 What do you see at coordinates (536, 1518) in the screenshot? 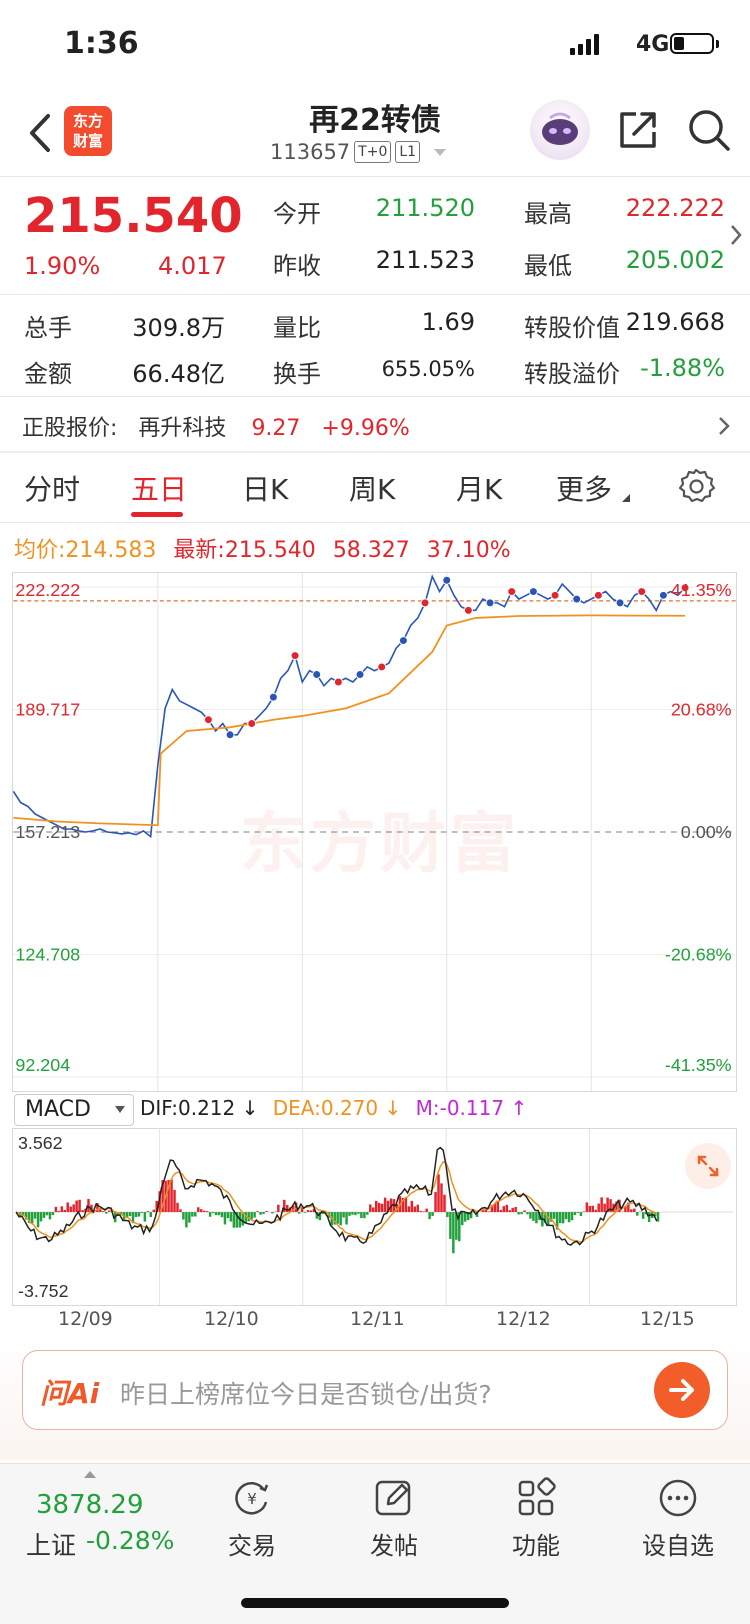
I see `nav-functions: 功能` at bounding box center [536, 1518].